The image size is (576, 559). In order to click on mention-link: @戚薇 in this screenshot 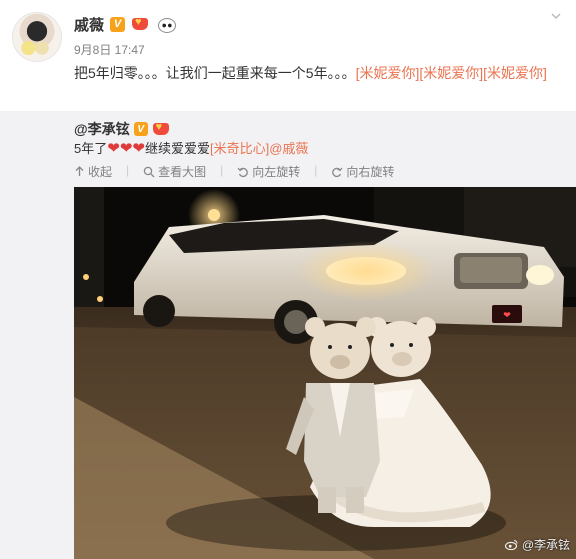, I will do `click(288, 149)`.